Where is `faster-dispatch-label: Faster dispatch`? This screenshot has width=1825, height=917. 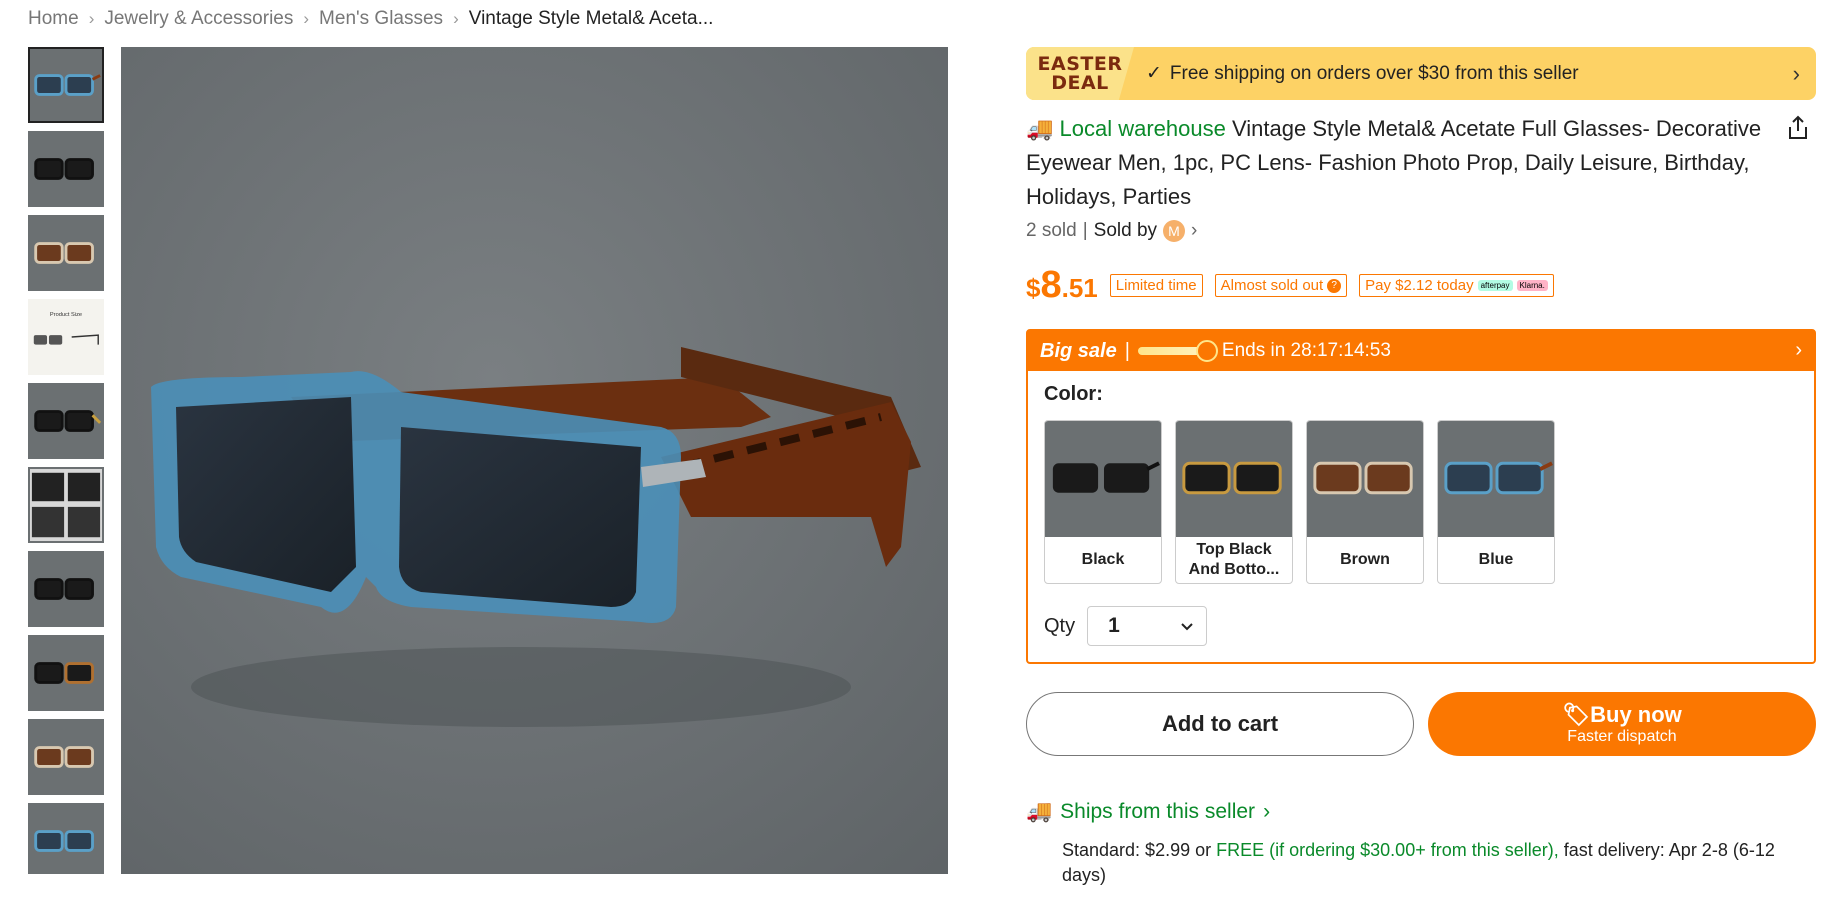 faster-dispatch-label: Faster dispatch is located at coordinates (1622, 736).